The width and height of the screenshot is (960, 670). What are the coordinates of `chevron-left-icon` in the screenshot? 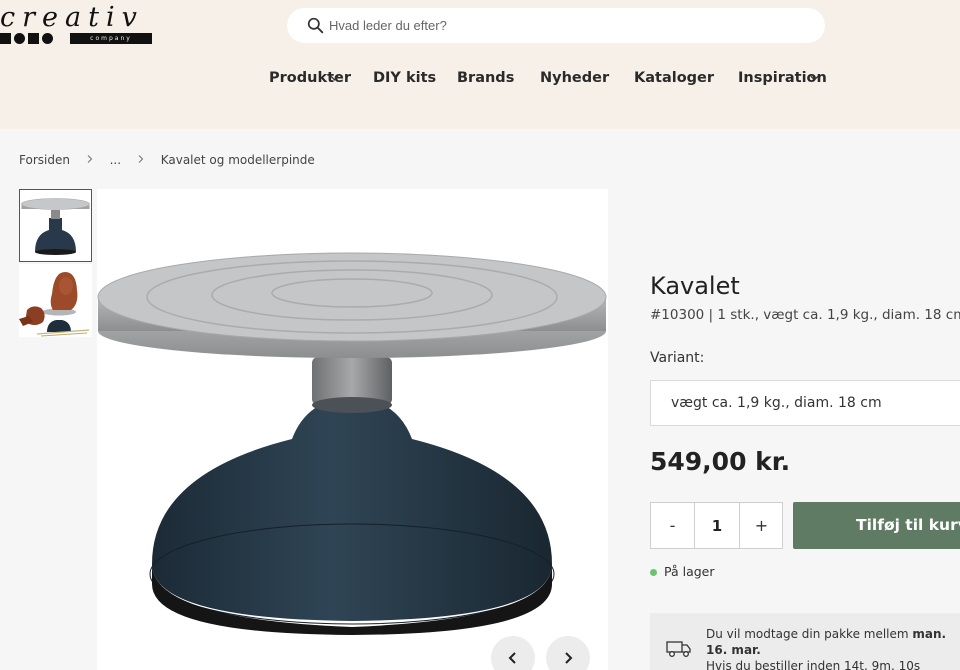 It's located at (512, 658).